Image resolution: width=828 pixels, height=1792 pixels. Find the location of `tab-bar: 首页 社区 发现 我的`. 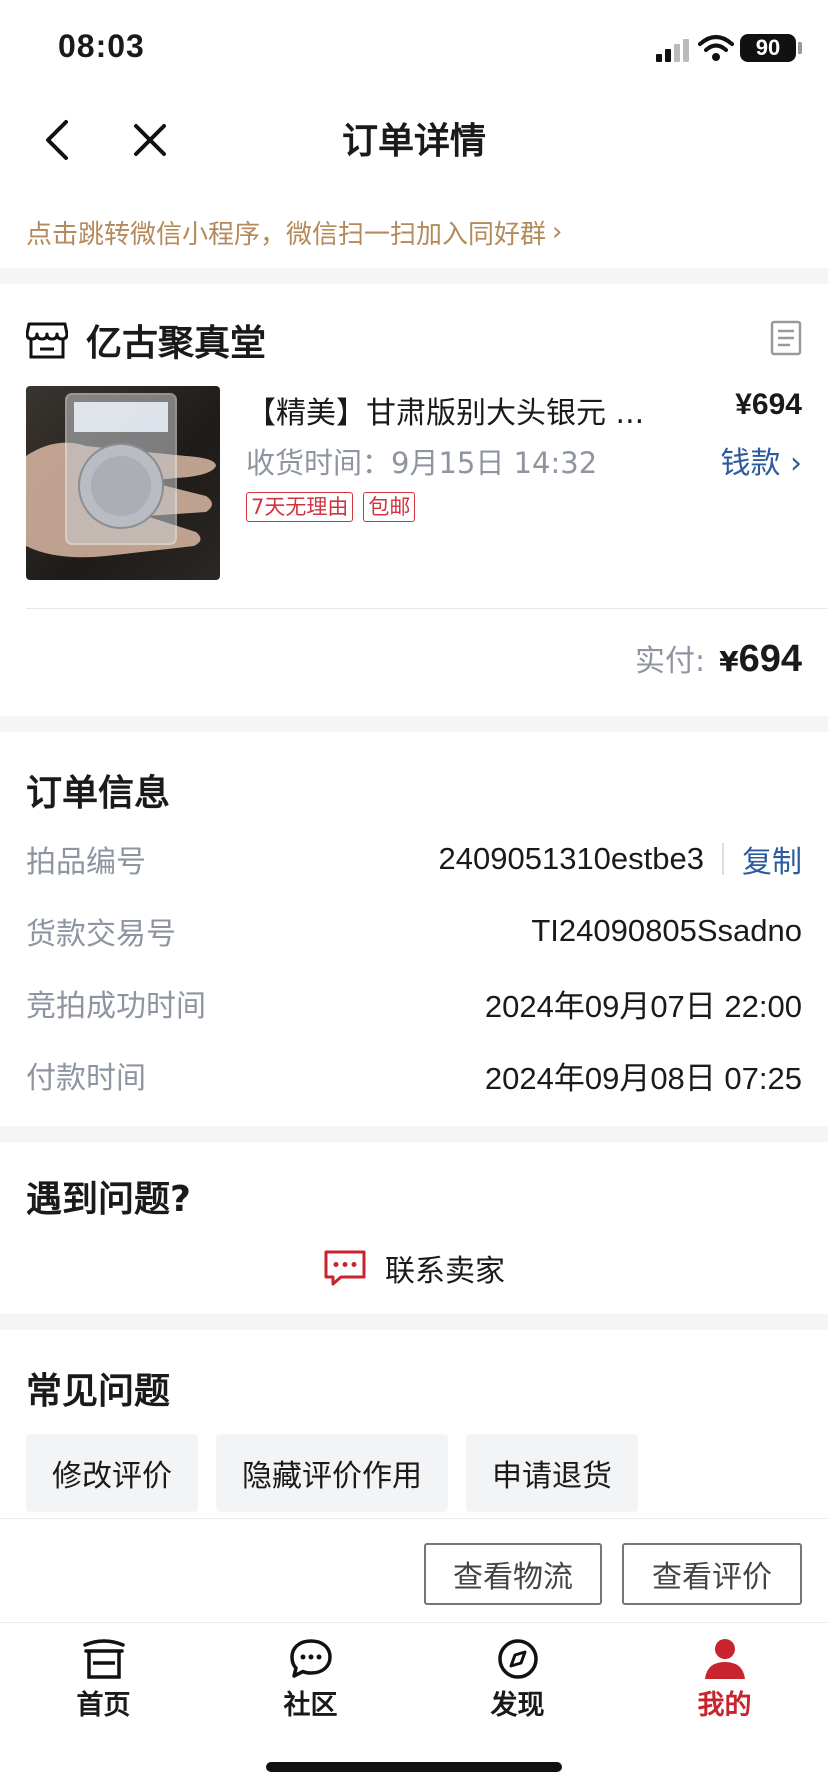

tab-bar: 首页 社区 发现 我的 is located at coordinates (414, 1677).